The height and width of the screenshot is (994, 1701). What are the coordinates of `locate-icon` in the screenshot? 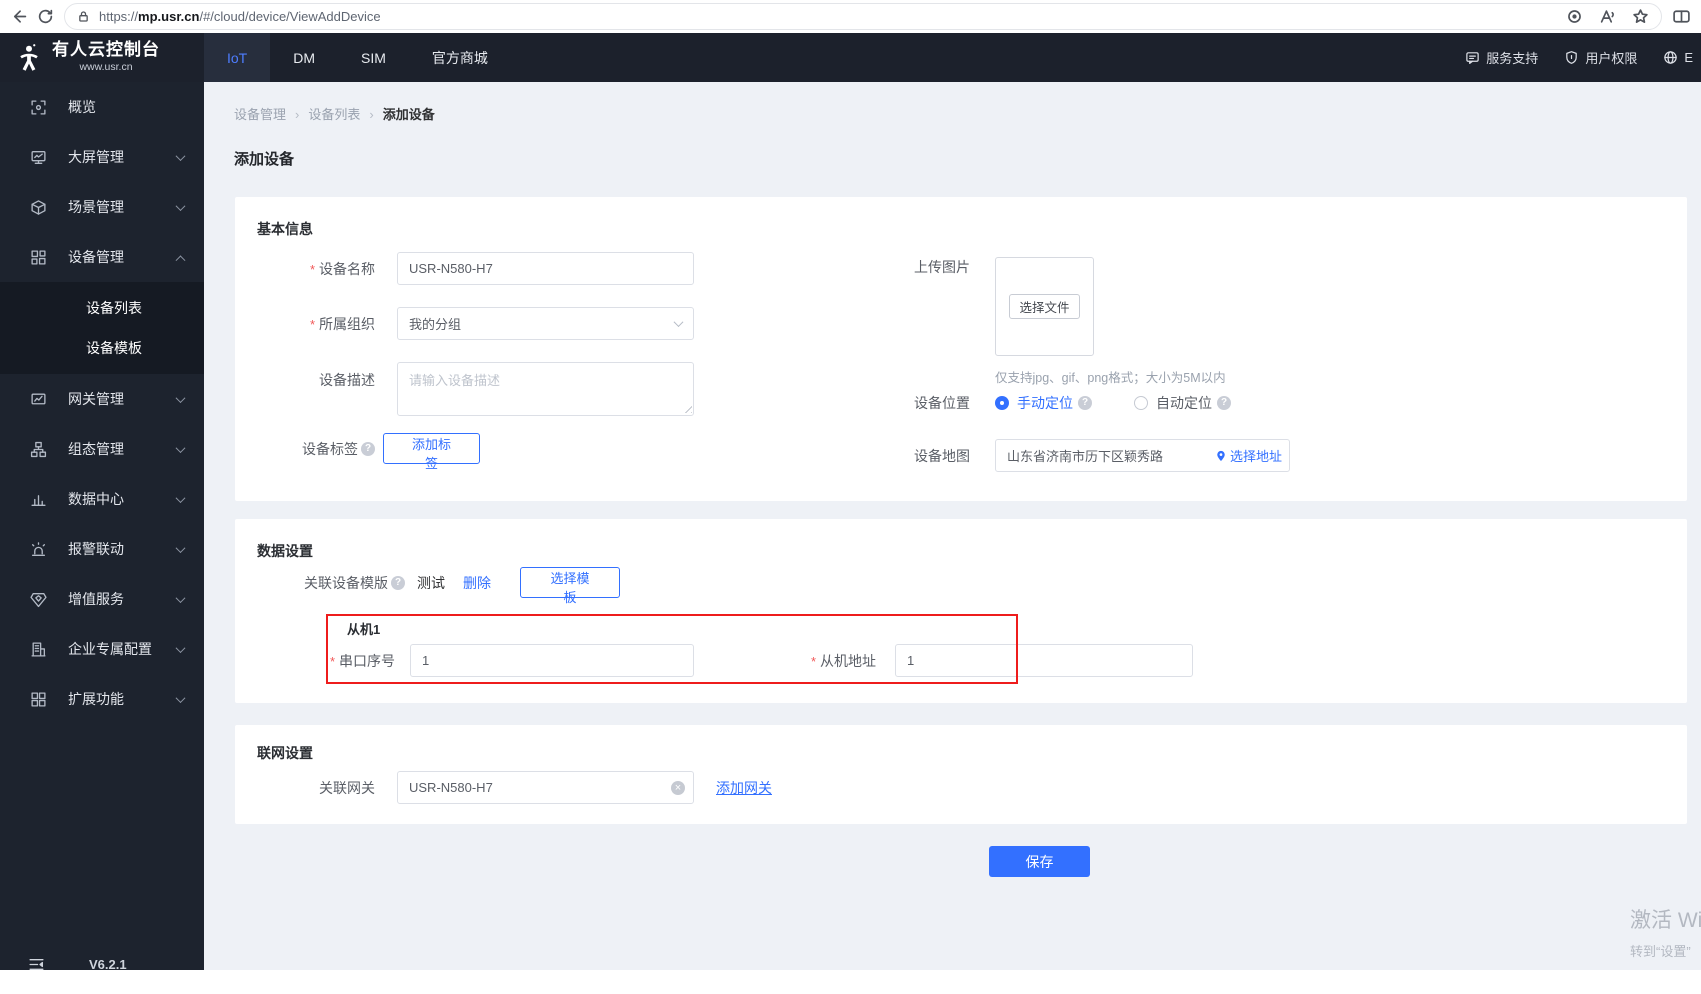 It's located at (1574, 16).